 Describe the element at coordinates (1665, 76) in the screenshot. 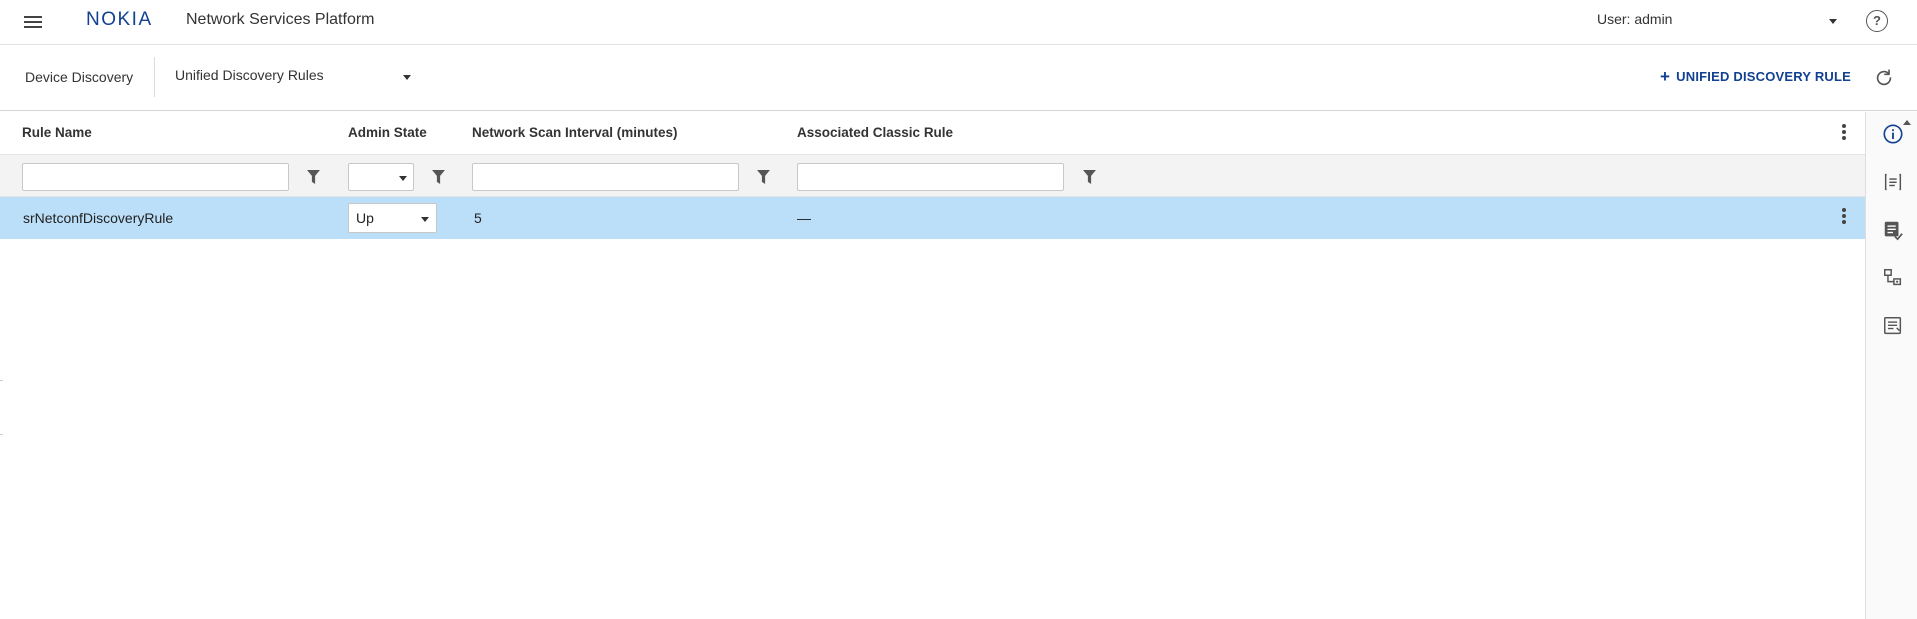

I see `plus-icon: +` at that location.